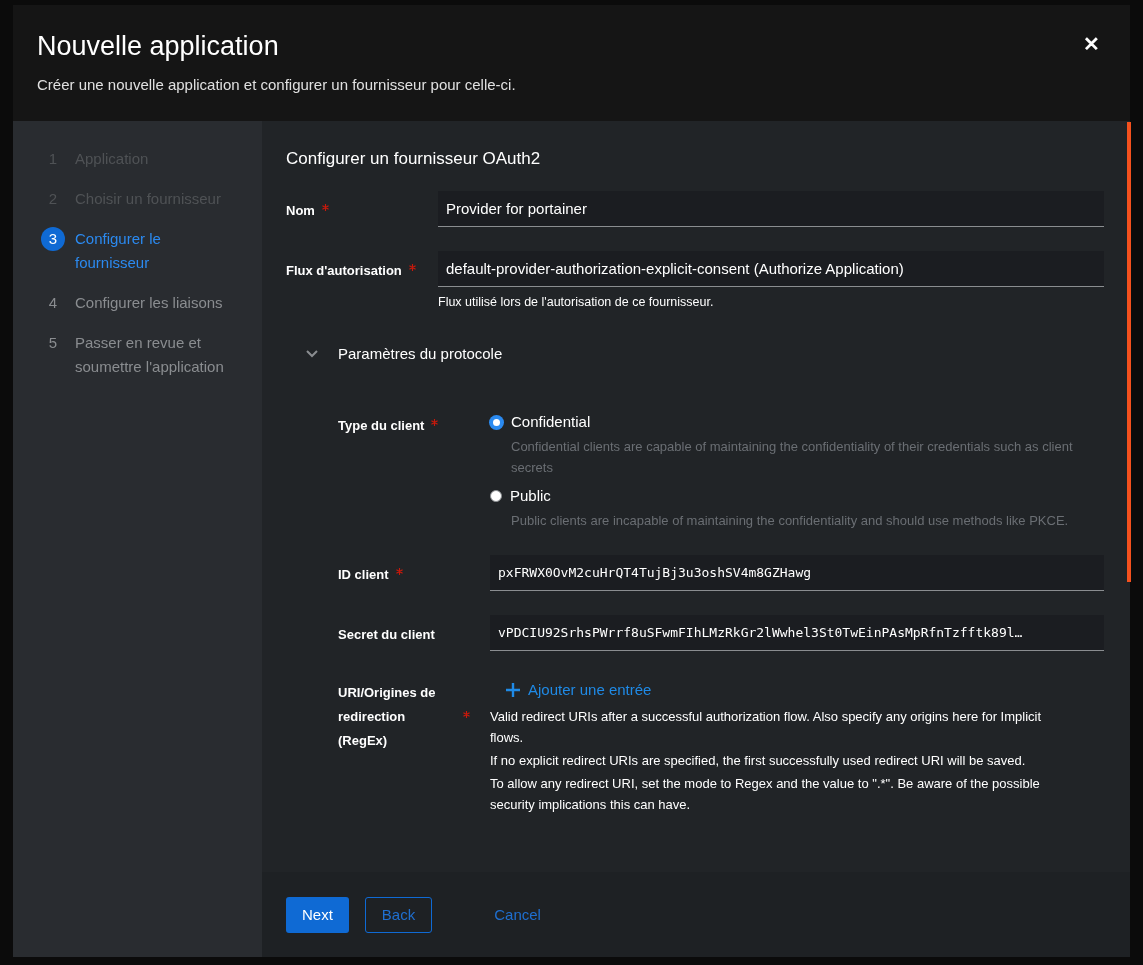  What do you see at coordinates (797, 496) in the screenshot?
I see `radio-option: Public` at bounding box center [797, 496].